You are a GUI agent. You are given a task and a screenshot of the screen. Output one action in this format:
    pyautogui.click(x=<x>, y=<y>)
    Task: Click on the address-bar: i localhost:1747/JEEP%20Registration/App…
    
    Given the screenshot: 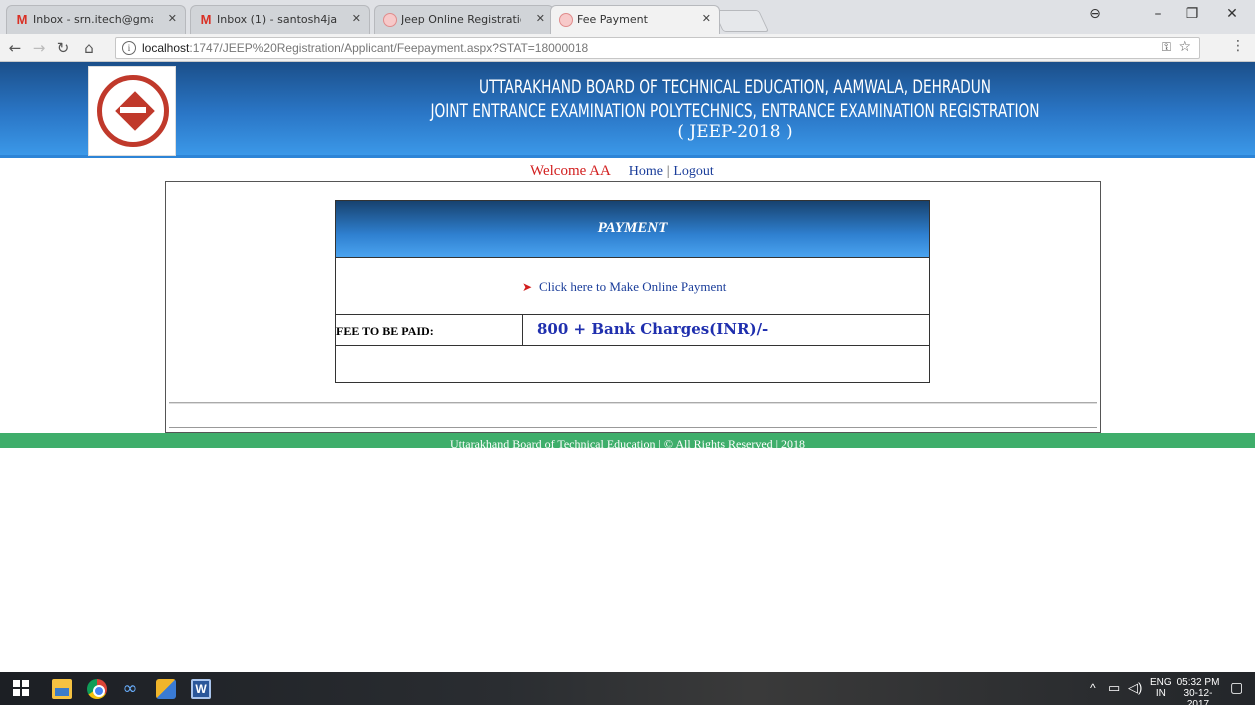 What is the action you would take?
    pyautogui.click(x=657, y=48)
    